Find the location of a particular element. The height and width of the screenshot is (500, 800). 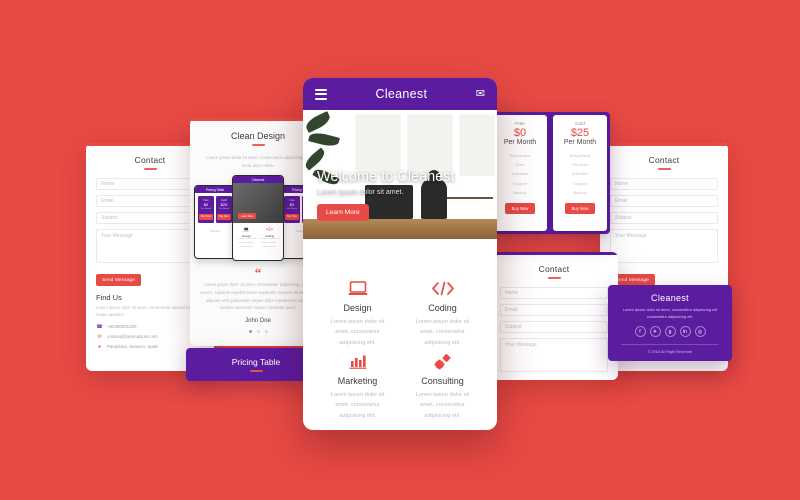

pricing-plan-name: Gold is located at coordinates (580, 123).